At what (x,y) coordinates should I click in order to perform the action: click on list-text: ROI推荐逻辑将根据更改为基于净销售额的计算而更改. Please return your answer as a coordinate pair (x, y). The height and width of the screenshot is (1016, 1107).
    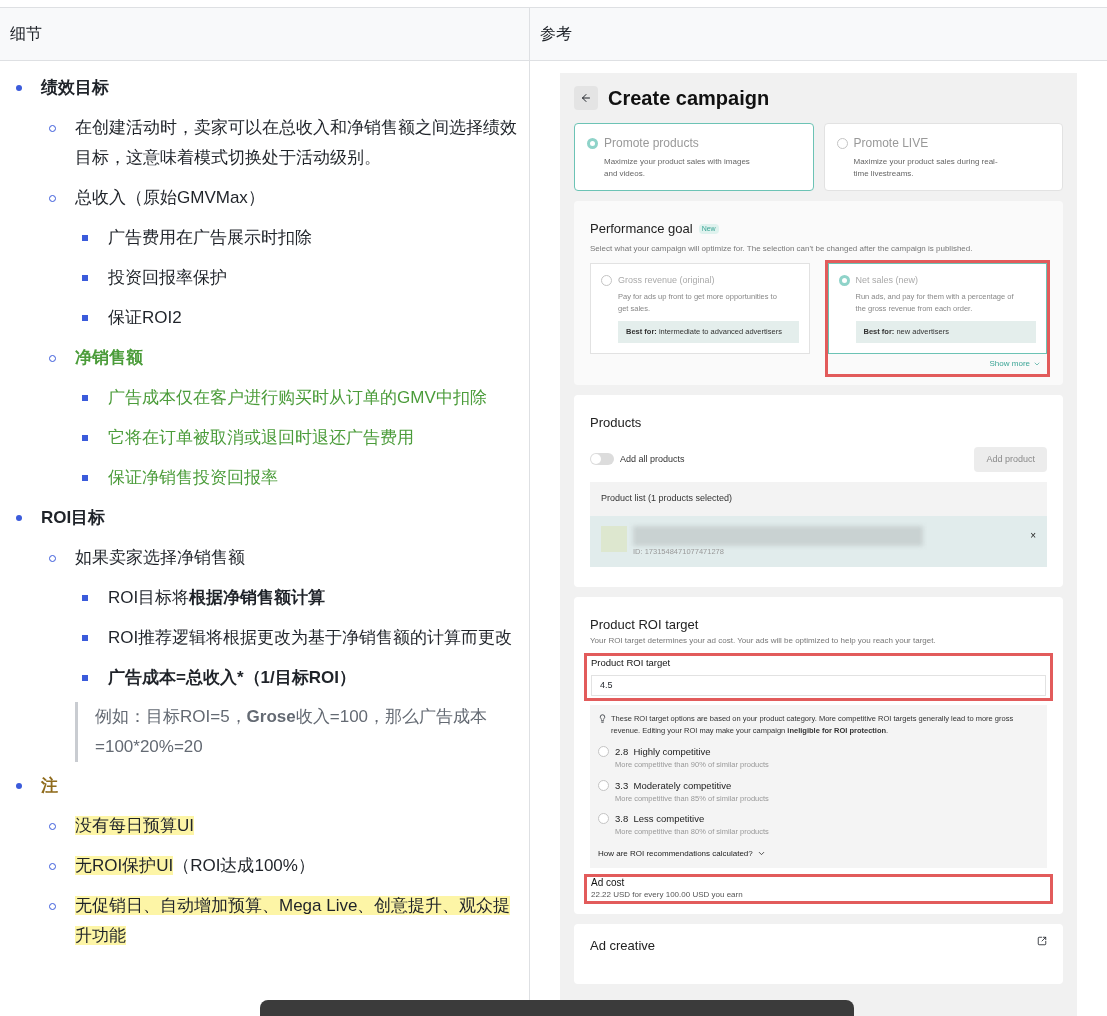
    Looking at the image, I should click on (310, 638).